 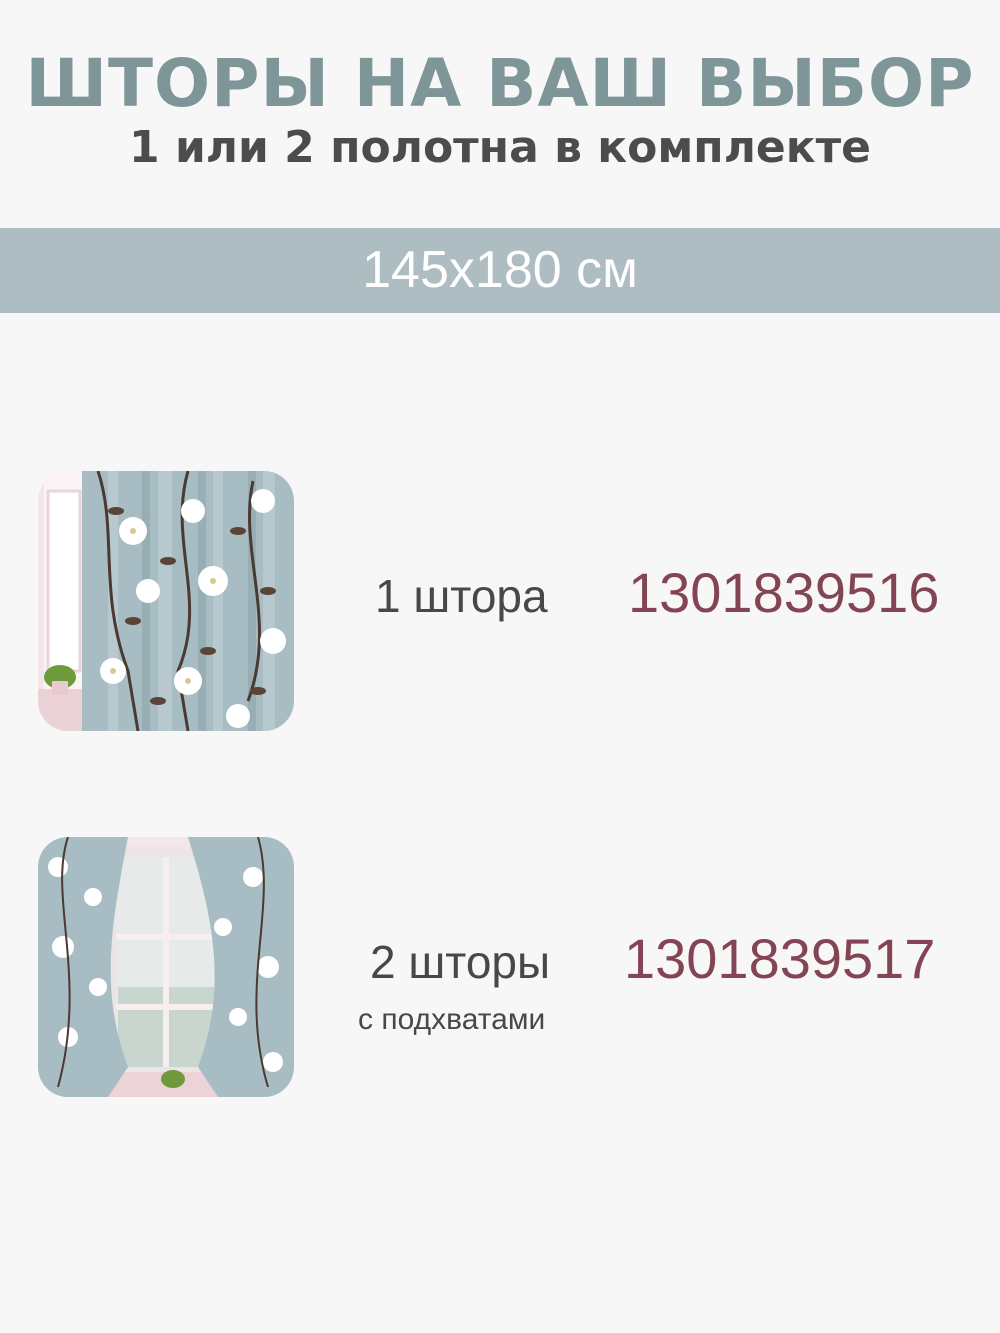 What do you see at coordinates (500, 147) in the screenshot?
I see `page-subtitle: 1 или 2 полотна в комплекте` at bounding box center [500, 147].